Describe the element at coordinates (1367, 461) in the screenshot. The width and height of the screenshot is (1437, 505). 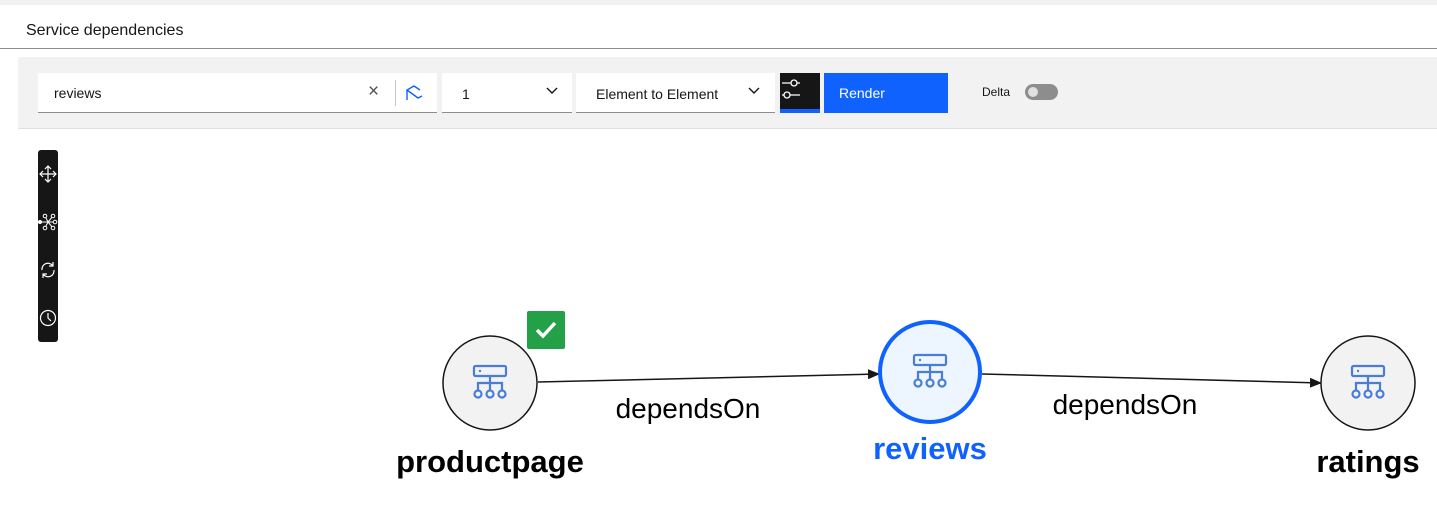
I see `node-label: ratings` at that location.